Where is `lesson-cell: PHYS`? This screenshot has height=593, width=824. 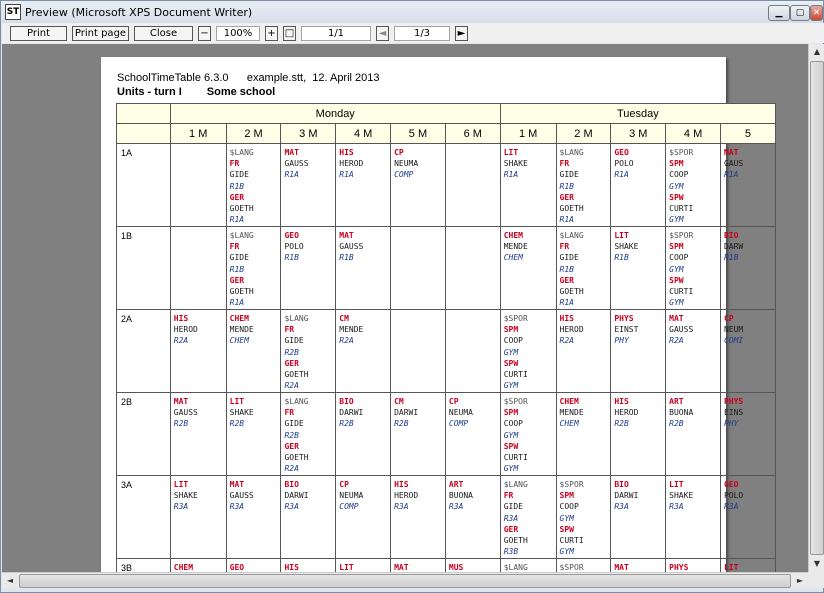
lesson-cell: PHYS is located at coordinates (693, 565).